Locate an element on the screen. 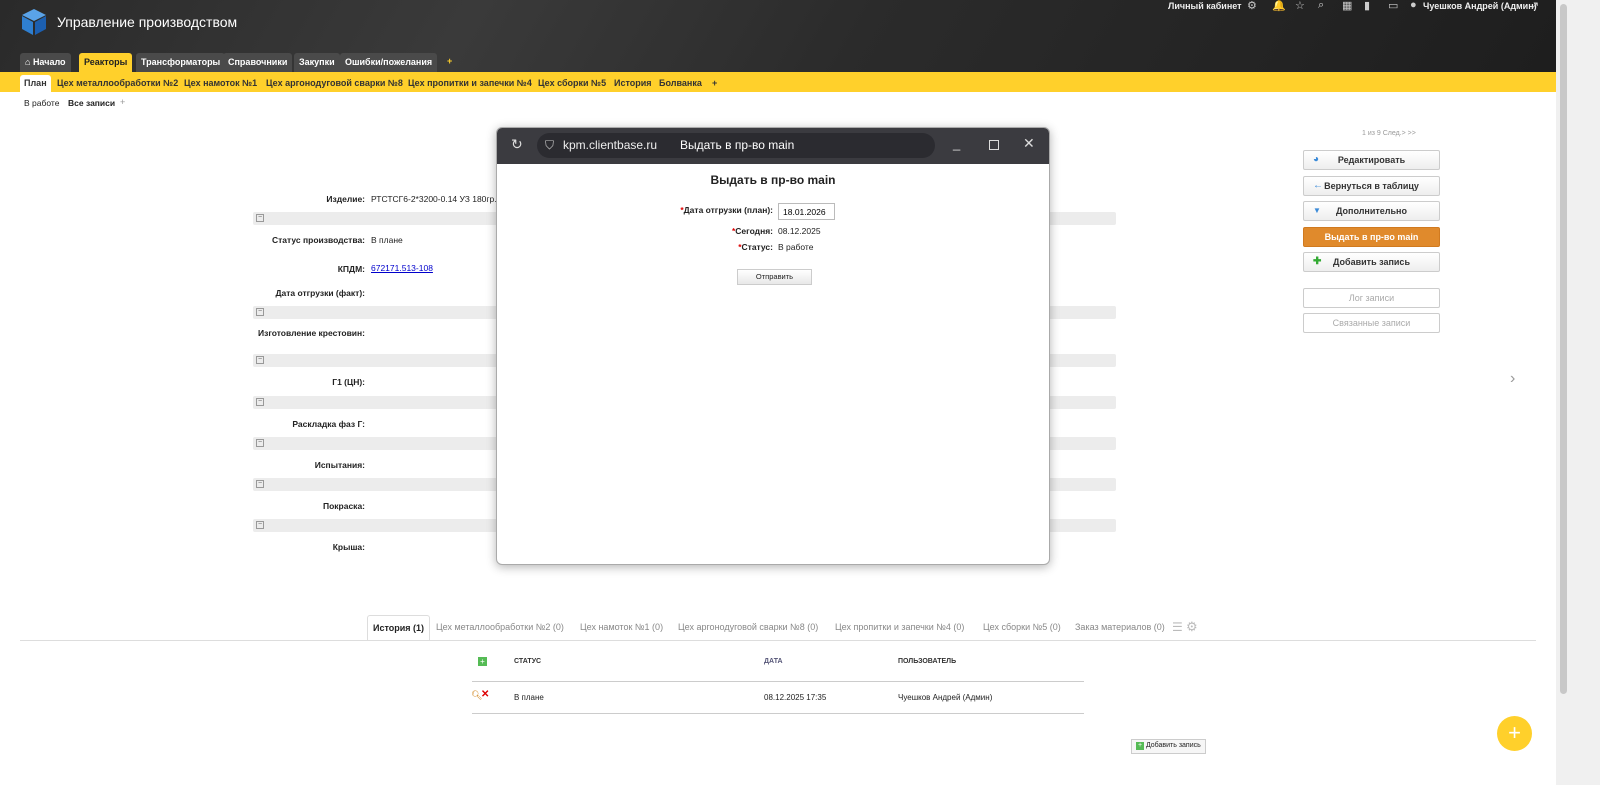 This screenshot has height=785, width=1600. subtab-plan: План is located at coordinates (35, 83).